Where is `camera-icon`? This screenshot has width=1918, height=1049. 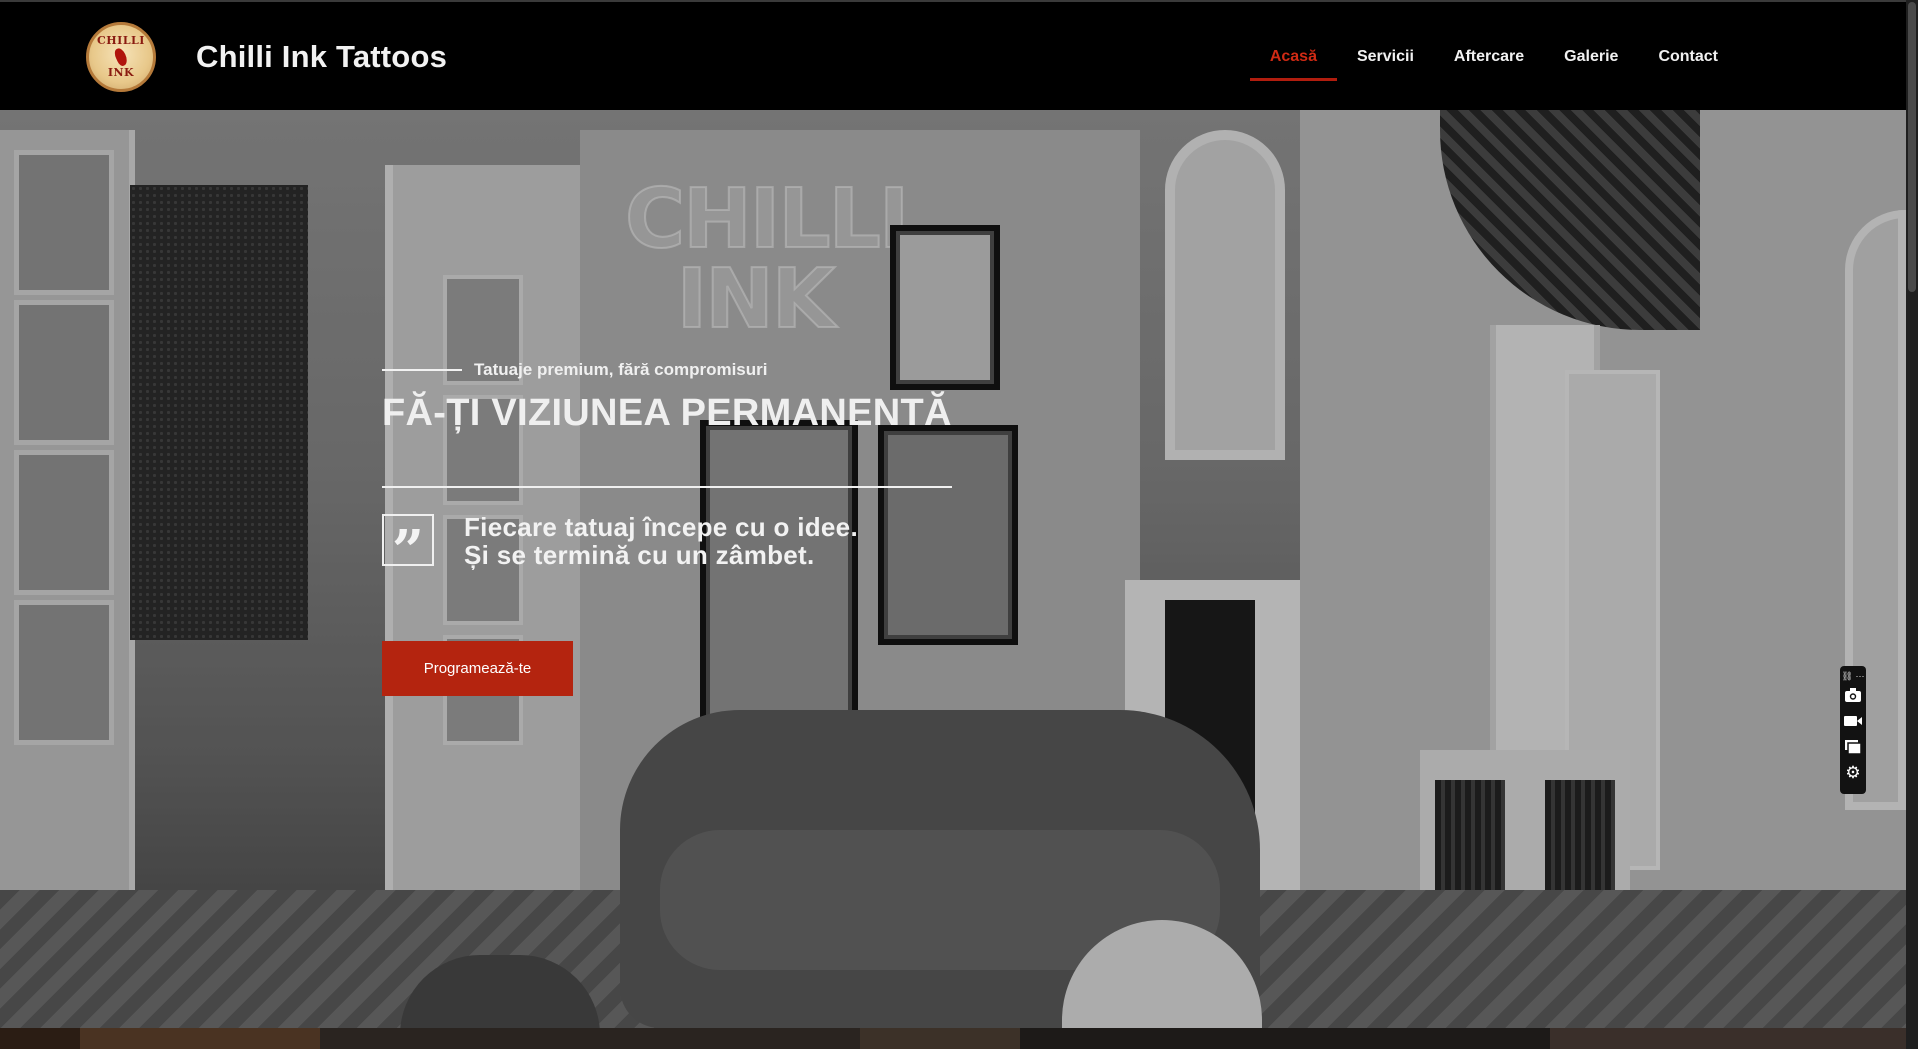 camera-icon is located at coordinates (1853, 695).